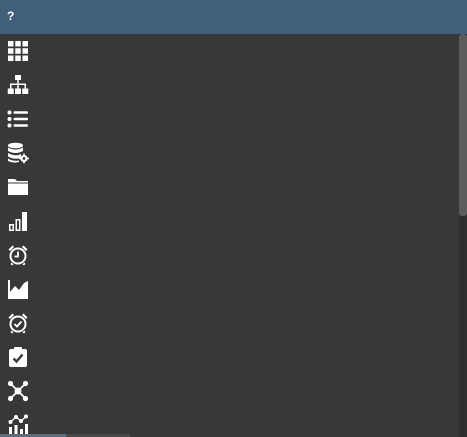  I want to click on alarm-check-icon, so click(18, 323).